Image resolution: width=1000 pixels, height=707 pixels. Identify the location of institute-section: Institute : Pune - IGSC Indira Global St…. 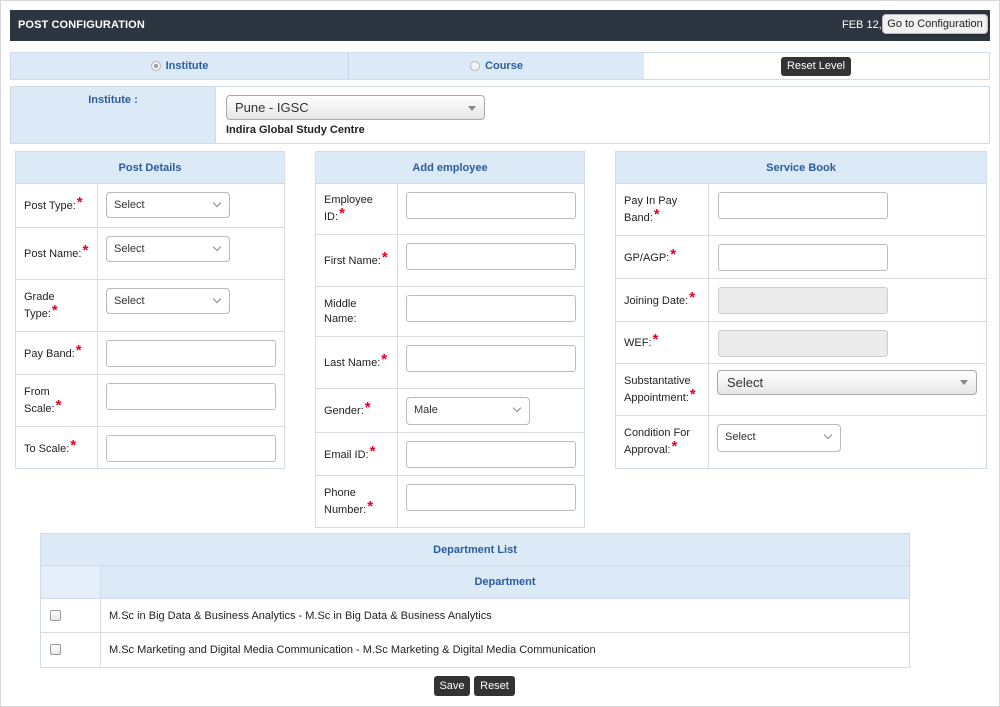
(500, 115).